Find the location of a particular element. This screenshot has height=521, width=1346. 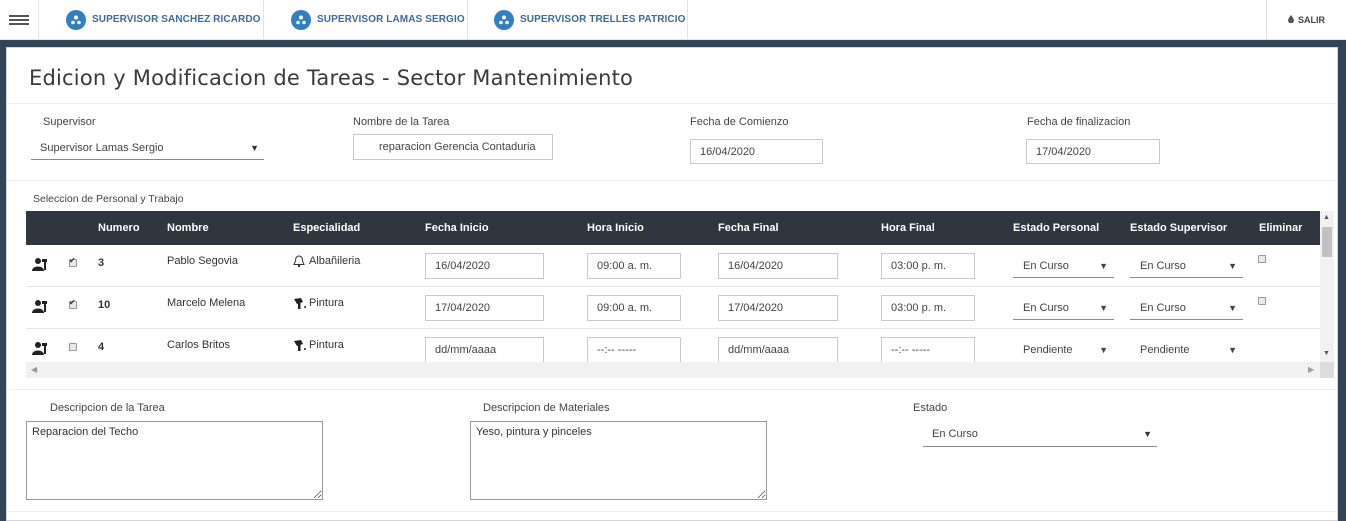

frame-border-right is located at coordinates (1342, 280).